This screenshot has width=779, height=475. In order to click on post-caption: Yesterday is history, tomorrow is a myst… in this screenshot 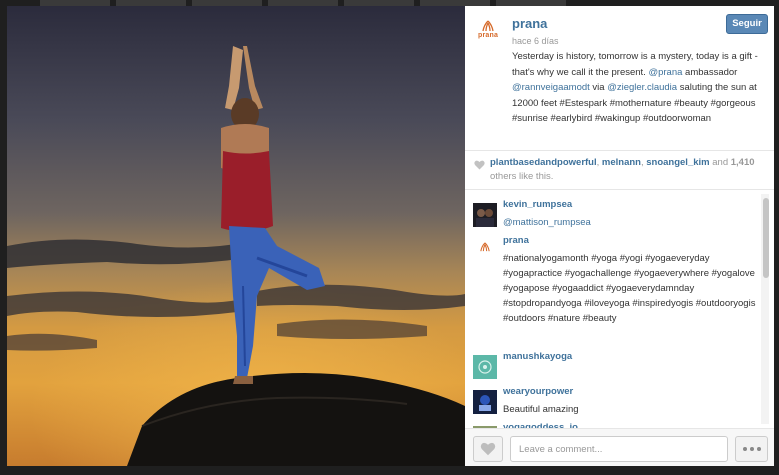, I will do `click(635, 87)`.